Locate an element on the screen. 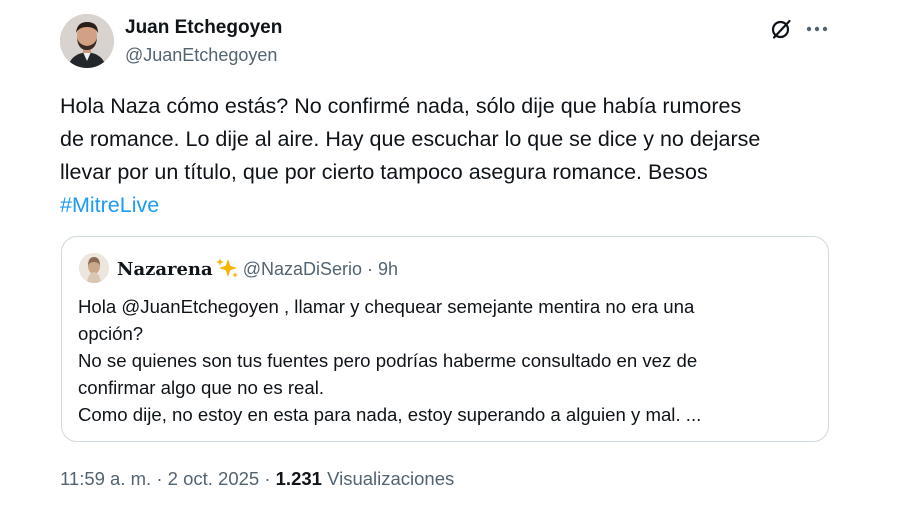 The width and height of the screenshot is (900, 505). author-avatar is located at coordinates (87, 41).